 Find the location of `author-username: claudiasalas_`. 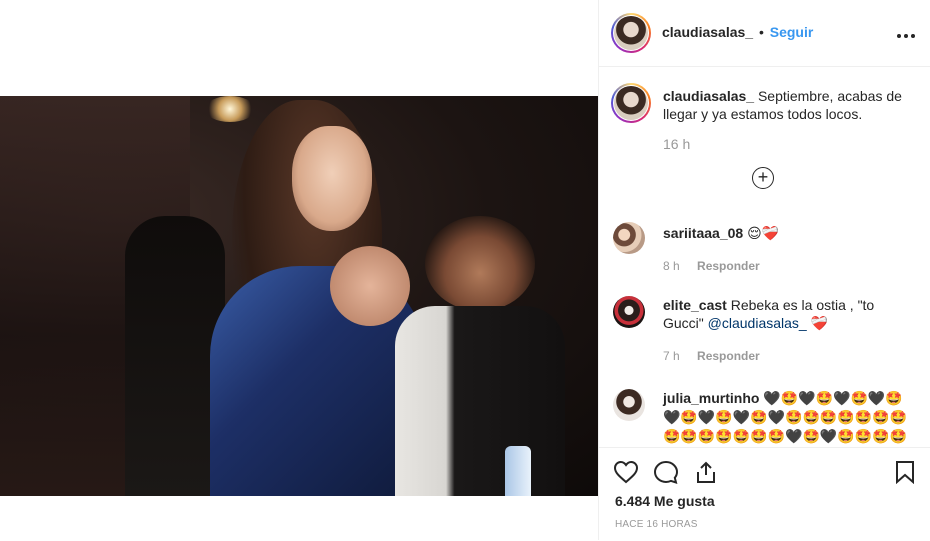

author-username: claudiasalas_ is located at coordinates (707, 32).